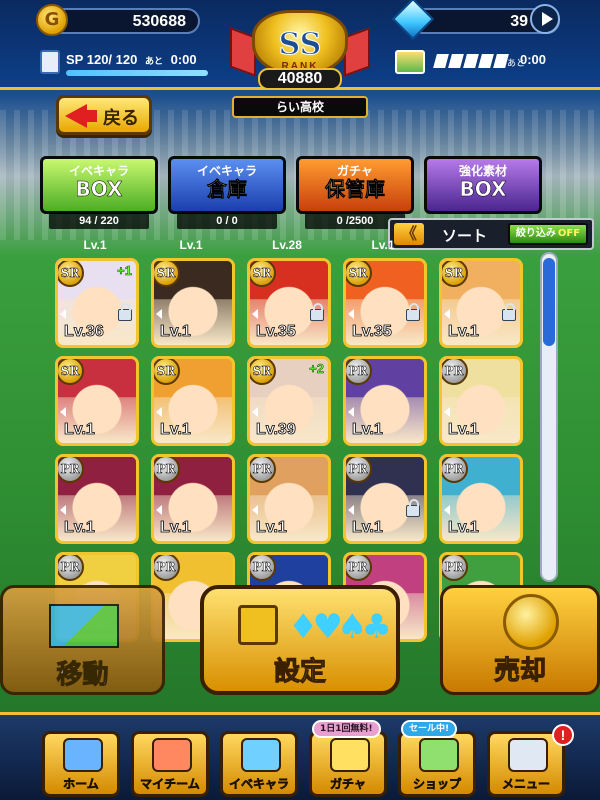 The image size is (600, 800). Describe the element at coordinates (83, 755) in the screenshot. I see `home-icon` at that location.